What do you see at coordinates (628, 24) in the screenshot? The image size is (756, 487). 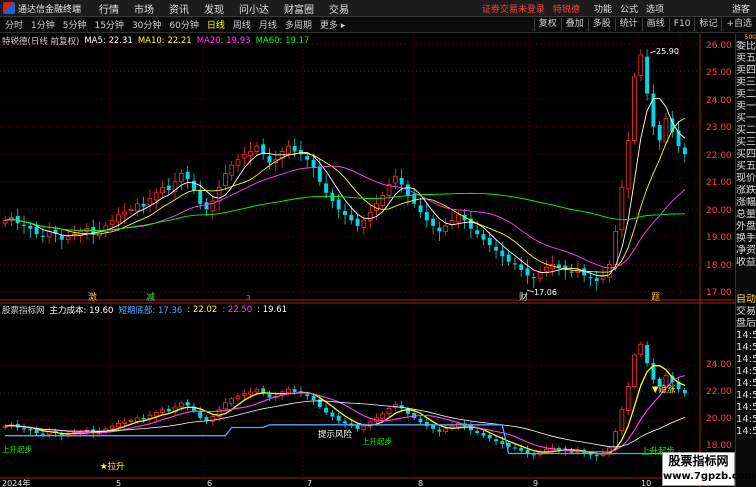 I see `statistics-button: 统计` at bounding box center [628, 24].